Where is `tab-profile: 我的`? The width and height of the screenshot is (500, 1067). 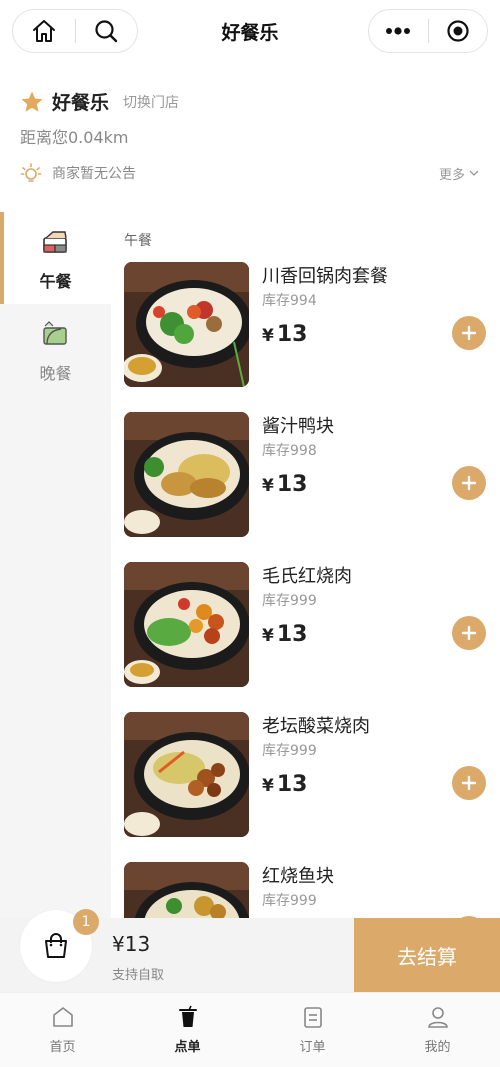
tab-profile: 我的 is located at coordinates (437, 1030).